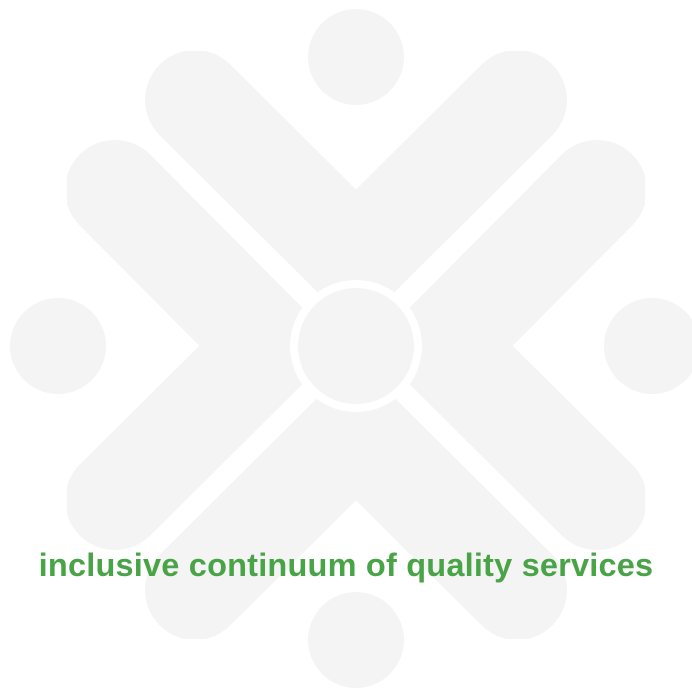  What do you see at coordinates (58, 346) in the screenshot?
I see `head-left-shape` at bounding box center [58, 346].